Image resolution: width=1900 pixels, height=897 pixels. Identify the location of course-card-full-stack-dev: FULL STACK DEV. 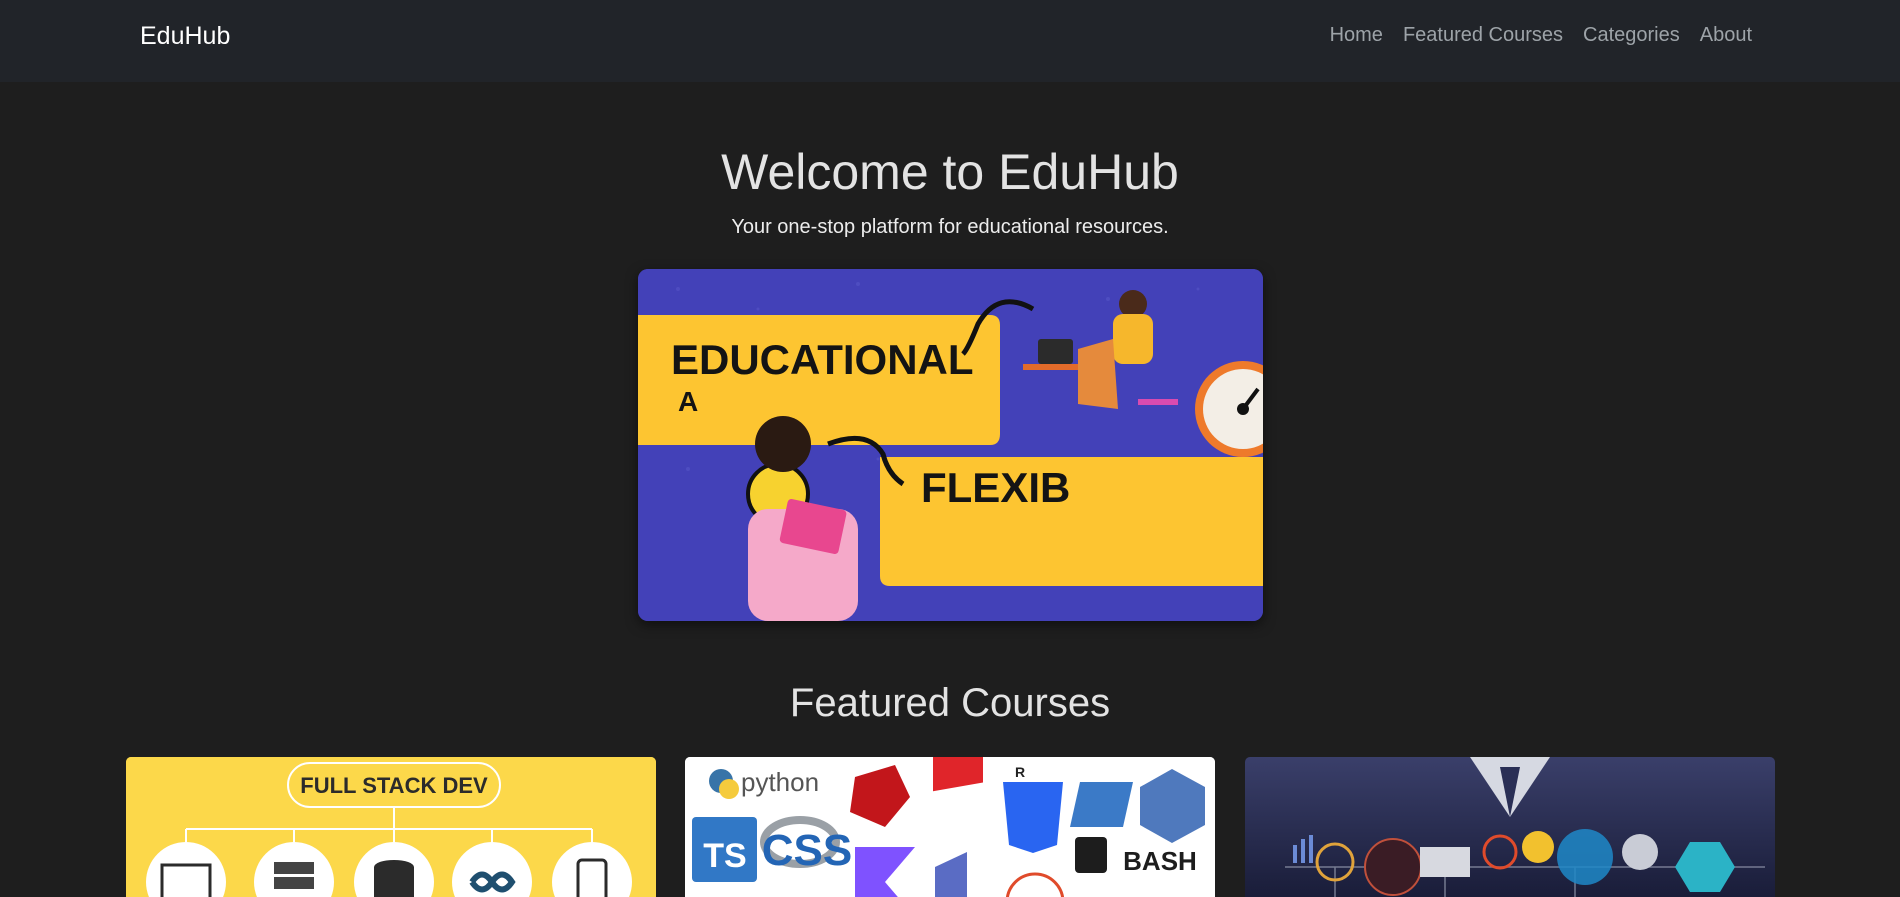
(391, 827).